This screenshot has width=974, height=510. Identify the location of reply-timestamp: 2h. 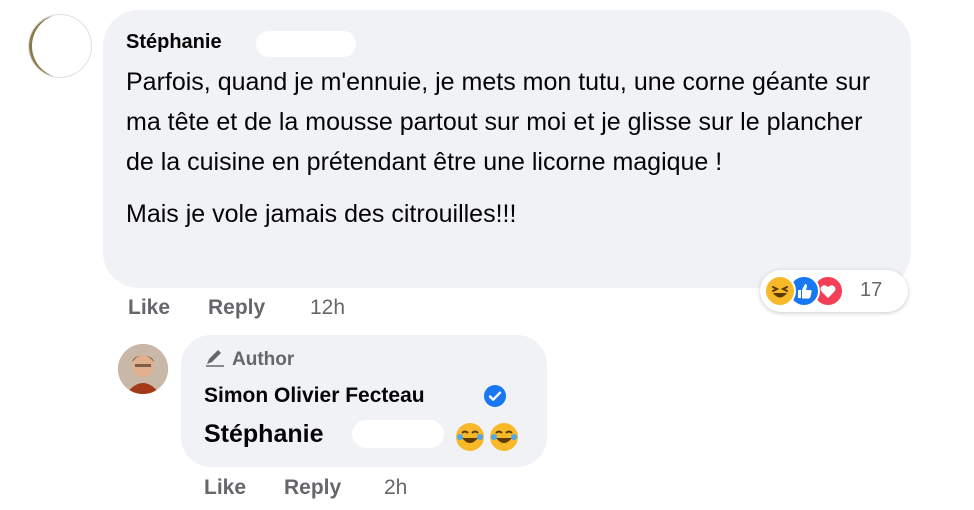
(395, 488).